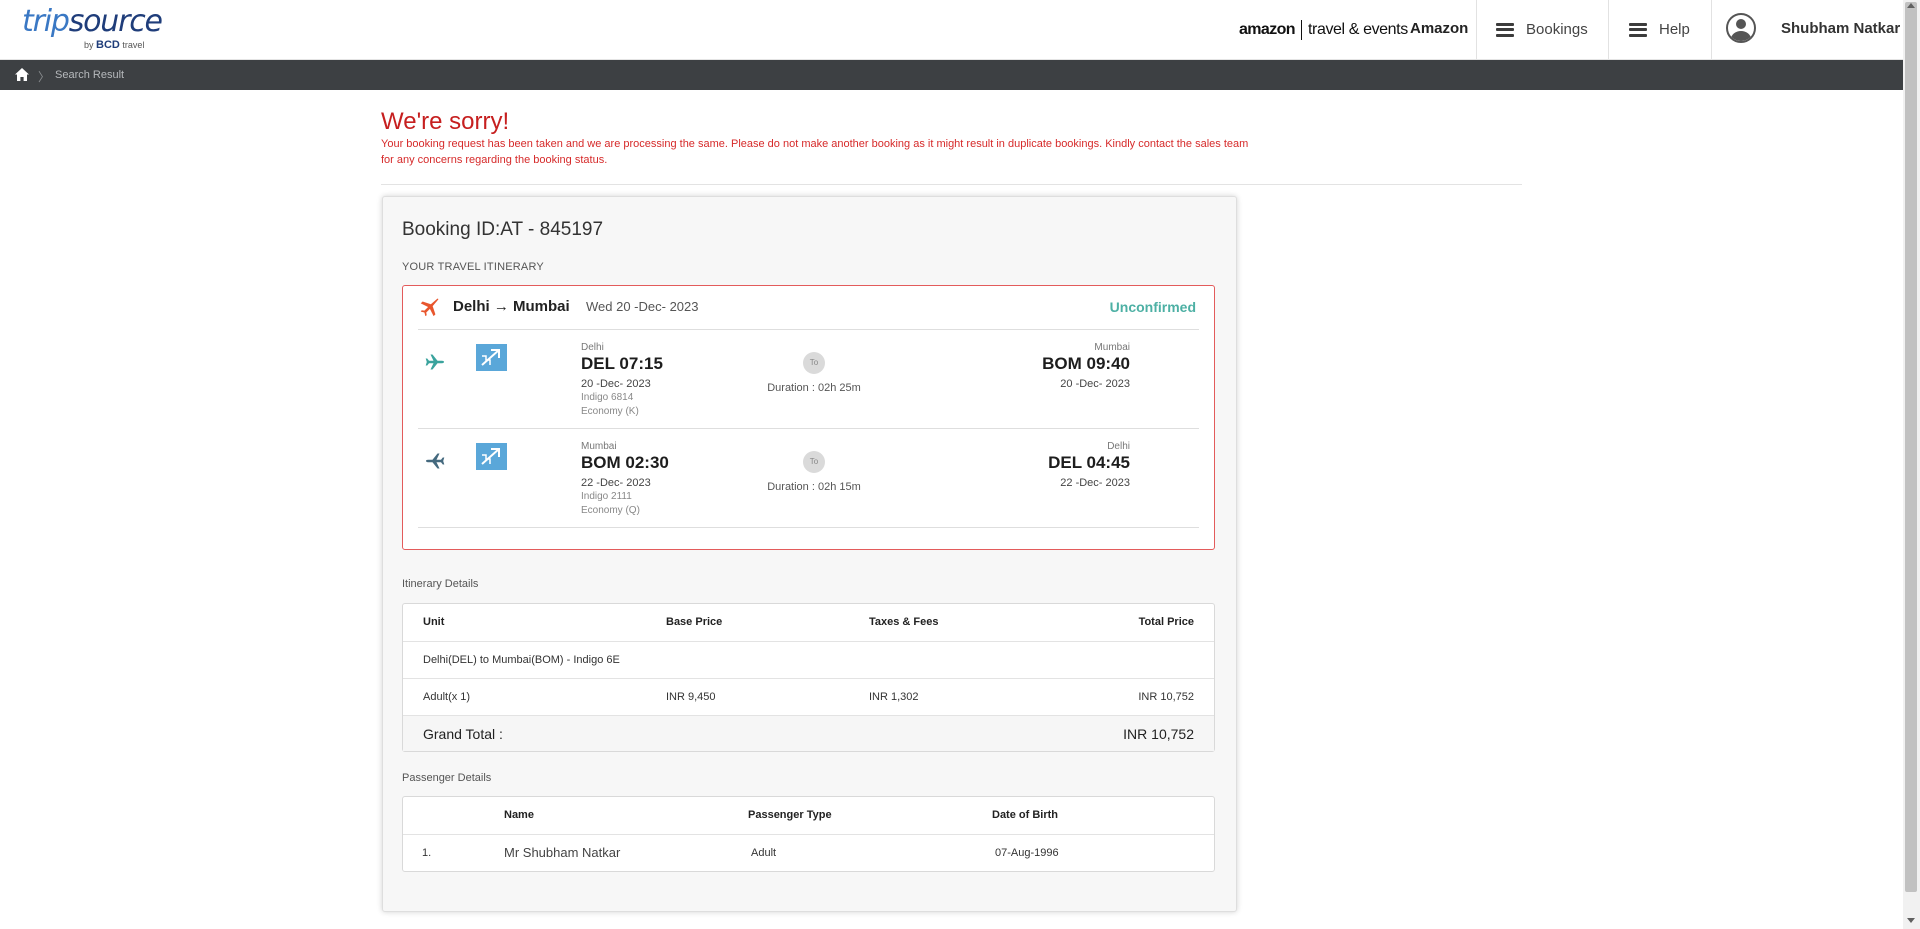 The height and width of the screenshot is (929, 1920). Describe the element at coordinates (1095, 483) in the screenshot. I see `arrival-date: 22 -Dec- 2023` at that location.